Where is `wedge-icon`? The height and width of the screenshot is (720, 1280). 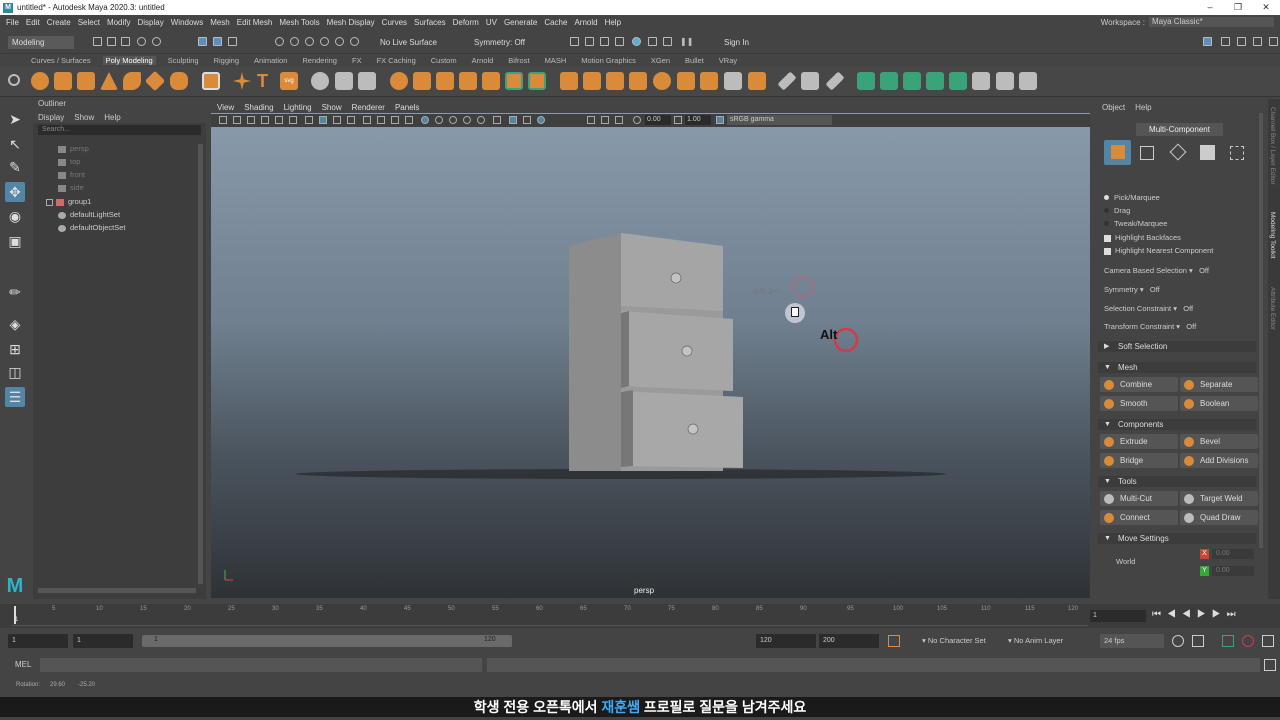
wedge-icon is located at coordinates (733, 81).